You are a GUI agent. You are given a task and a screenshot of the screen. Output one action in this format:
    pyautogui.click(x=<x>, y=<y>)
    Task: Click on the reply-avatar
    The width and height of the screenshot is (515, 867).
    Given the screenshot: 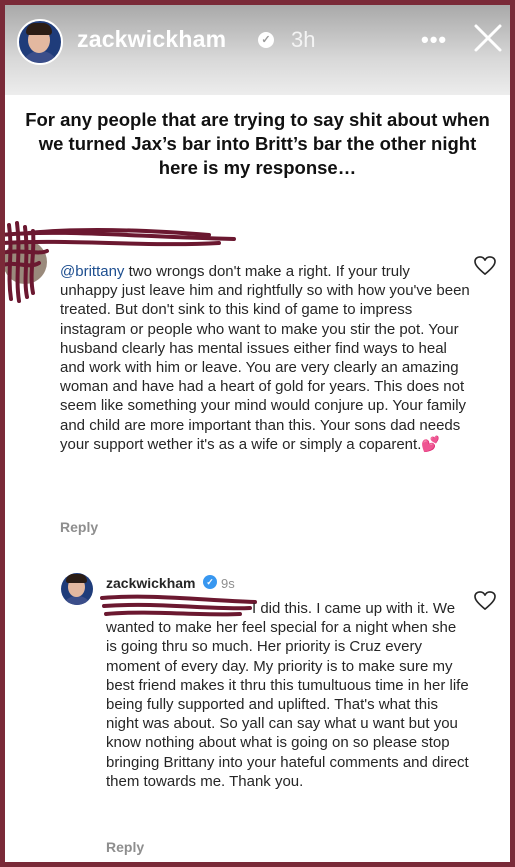 What is the action you would take?
    pyautogui.click(x=77, y=589)
    